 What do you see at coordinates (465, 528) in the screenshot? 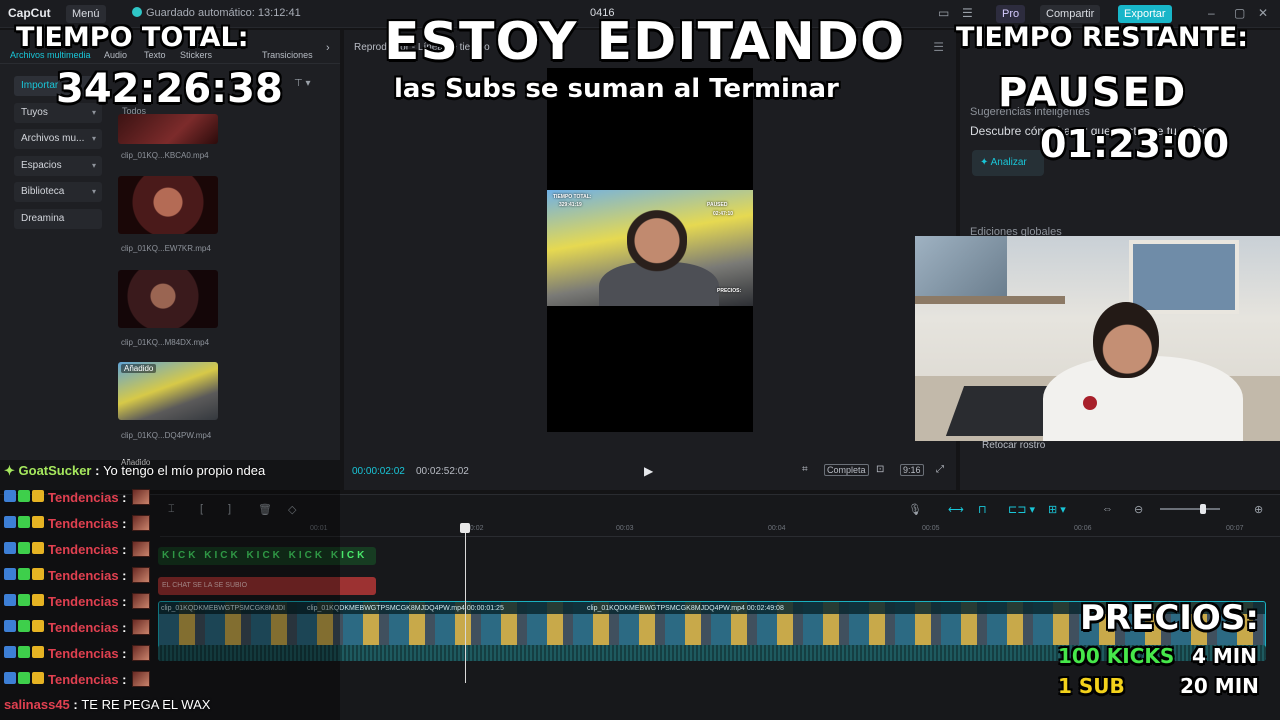
I see `playhead-handle` at bounding box center [465, 528].